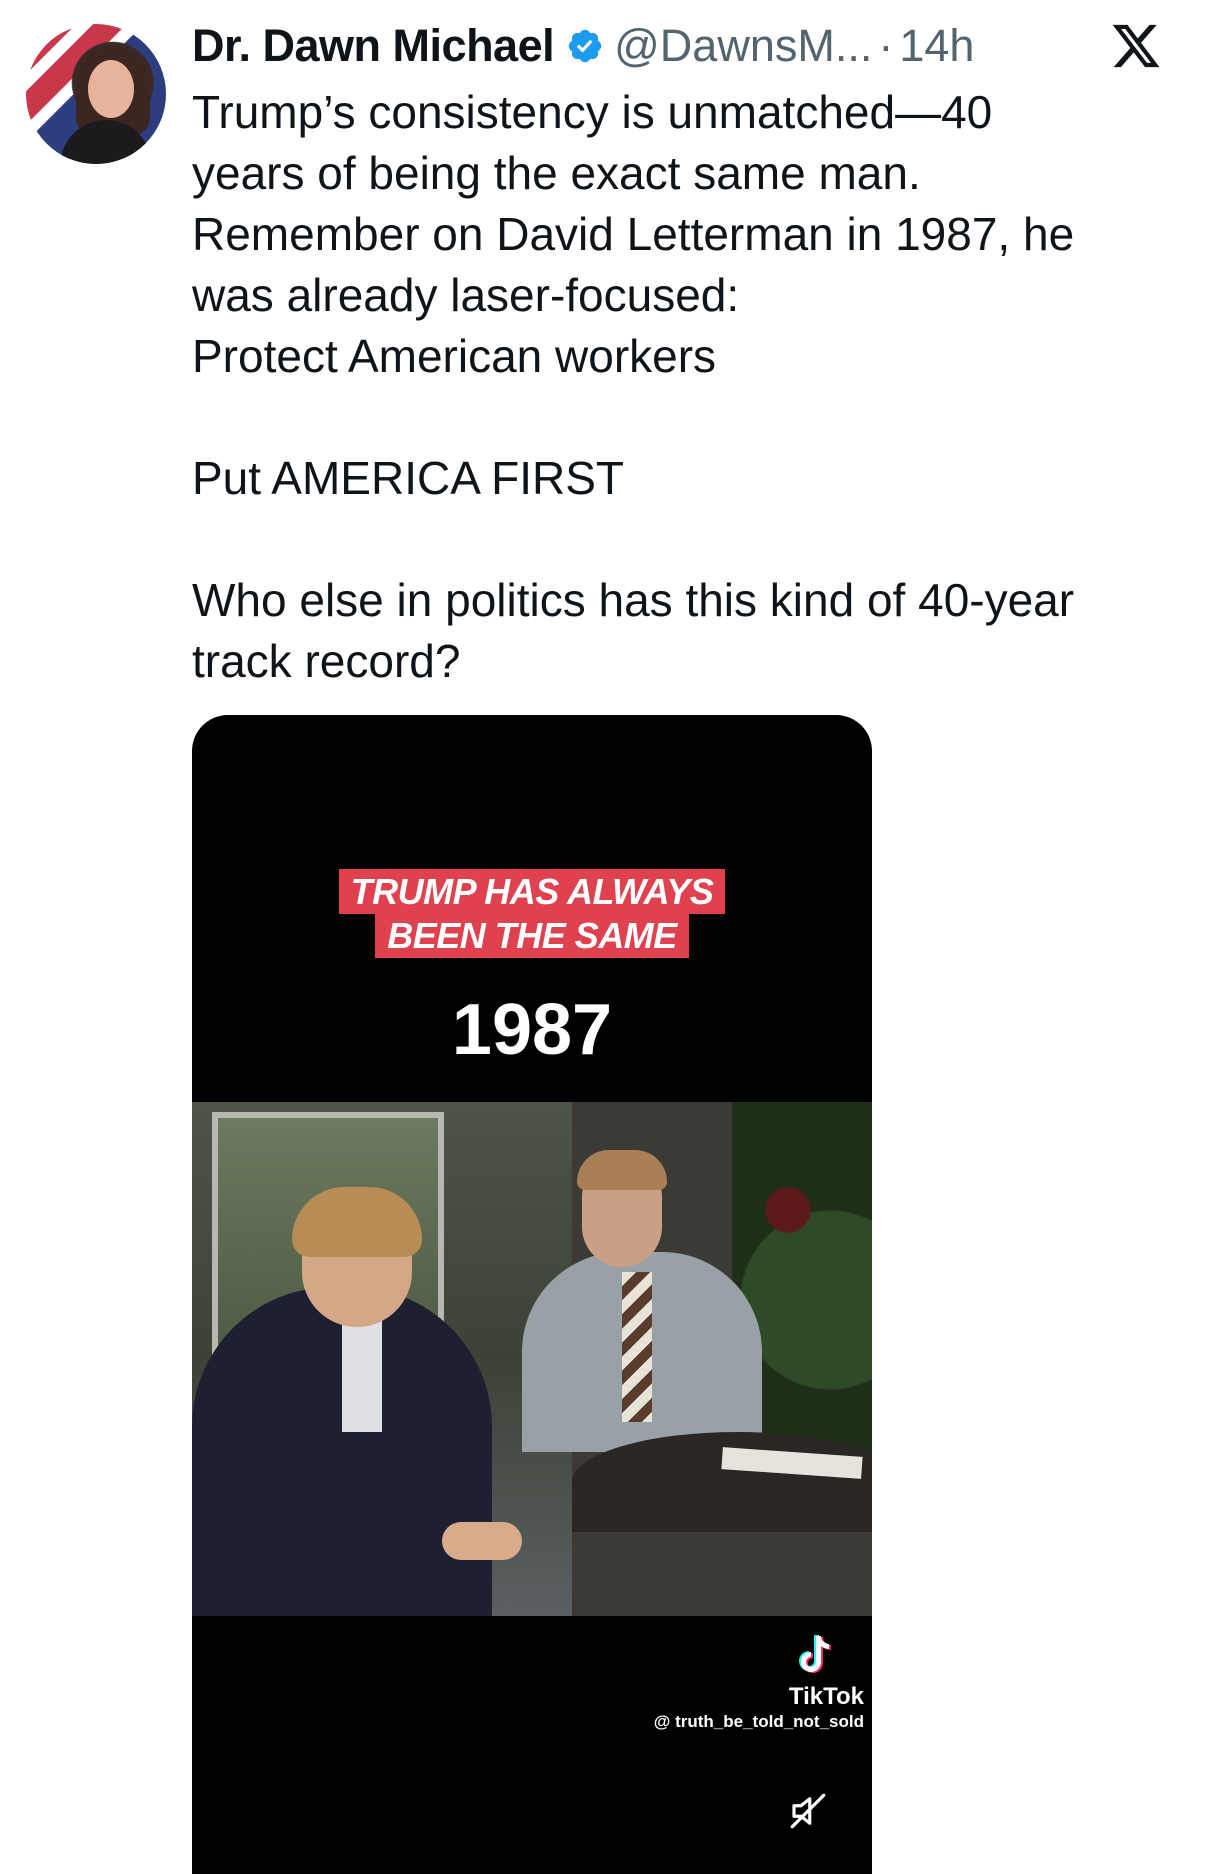 The height and width of the screenshot is (1874, 1206). Describe the element at coordinates (734, 1681) in the screenshot. I see `tiktok-watermark: TikTok @ truth_be_told_not_sold` at that location.